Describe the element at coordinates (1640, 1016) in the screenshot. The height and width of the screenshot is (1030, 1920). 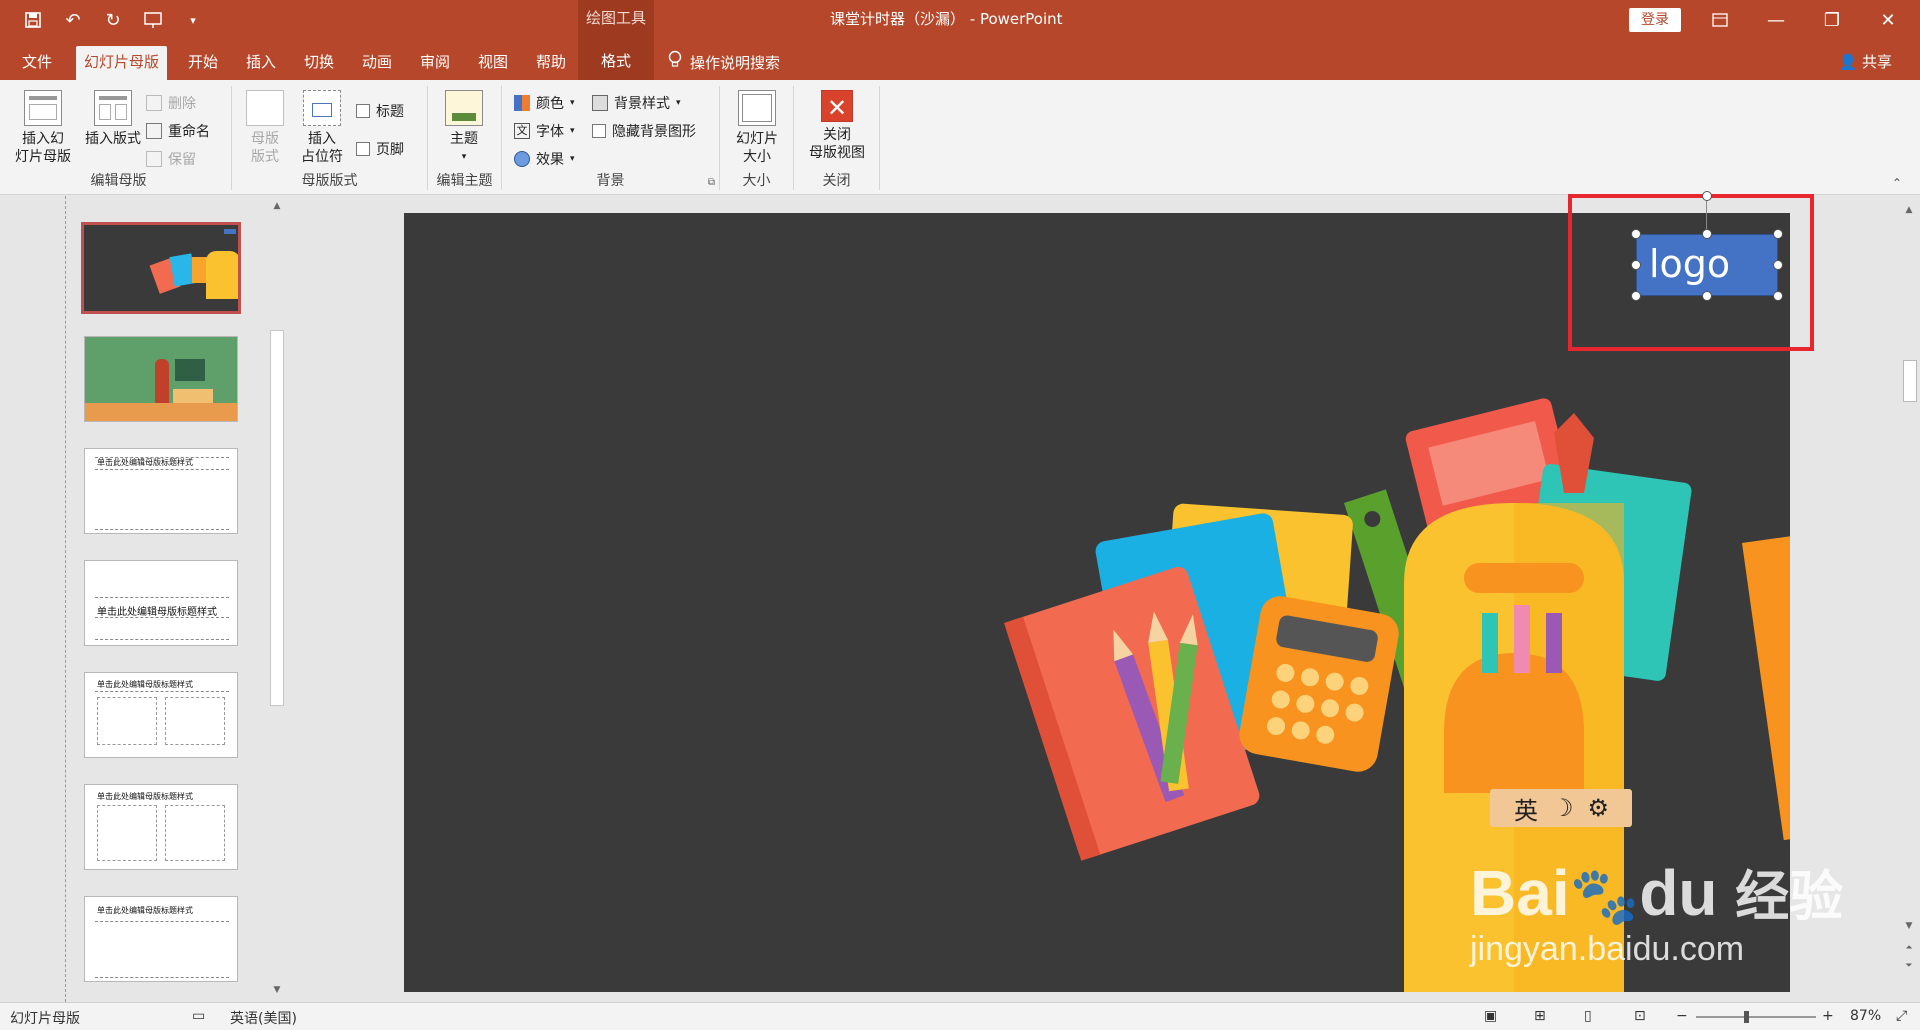
I see `slideshow-view-icon: ⊡` at that location.